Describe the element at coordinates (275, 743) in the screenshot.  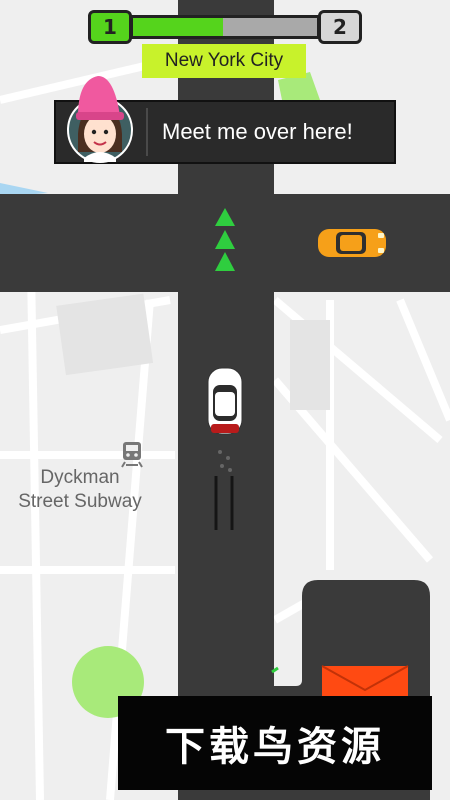
I see `watermark-banner: 下载鸟资源` at that location.